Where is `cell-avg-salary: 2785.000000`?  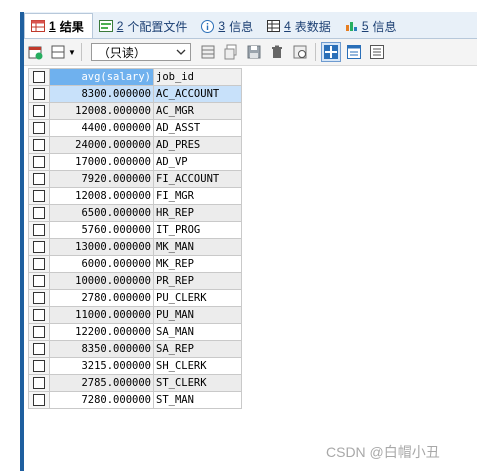 cell-avg-salary: 2785.000000 is located at coordinates (101, 383).